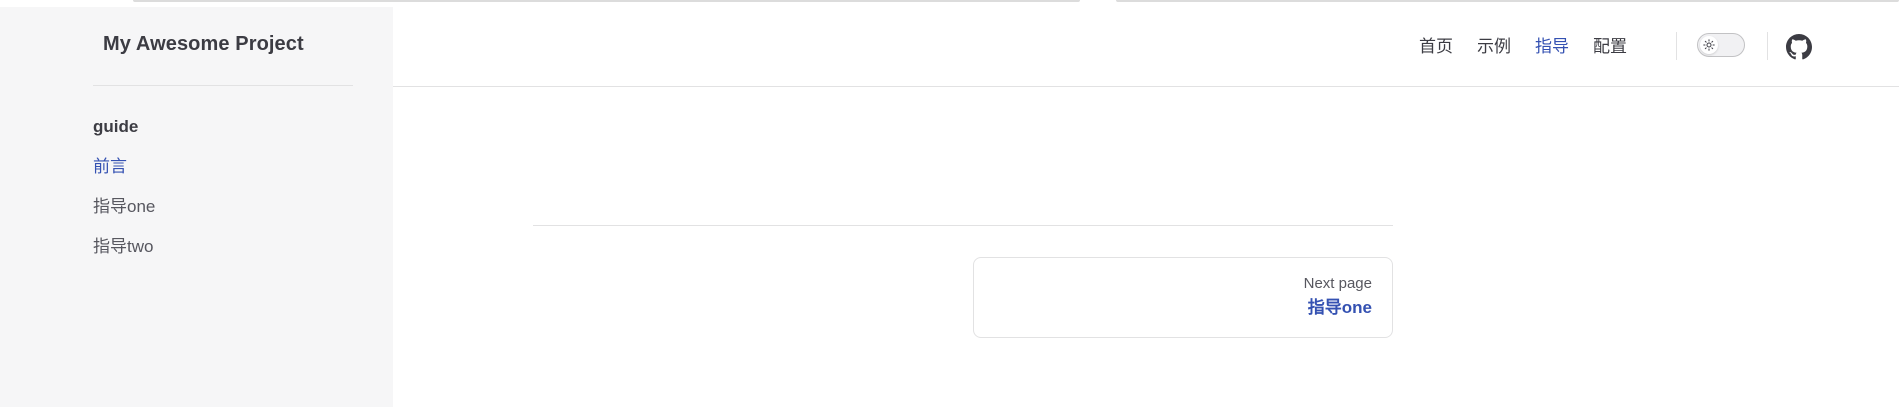 The width and height of the screenshot is (1899, 407). Describe the element at coordinates (233, 247) in the screenshot. I see `sidebar-item-guide-two: 指导two` at that location.